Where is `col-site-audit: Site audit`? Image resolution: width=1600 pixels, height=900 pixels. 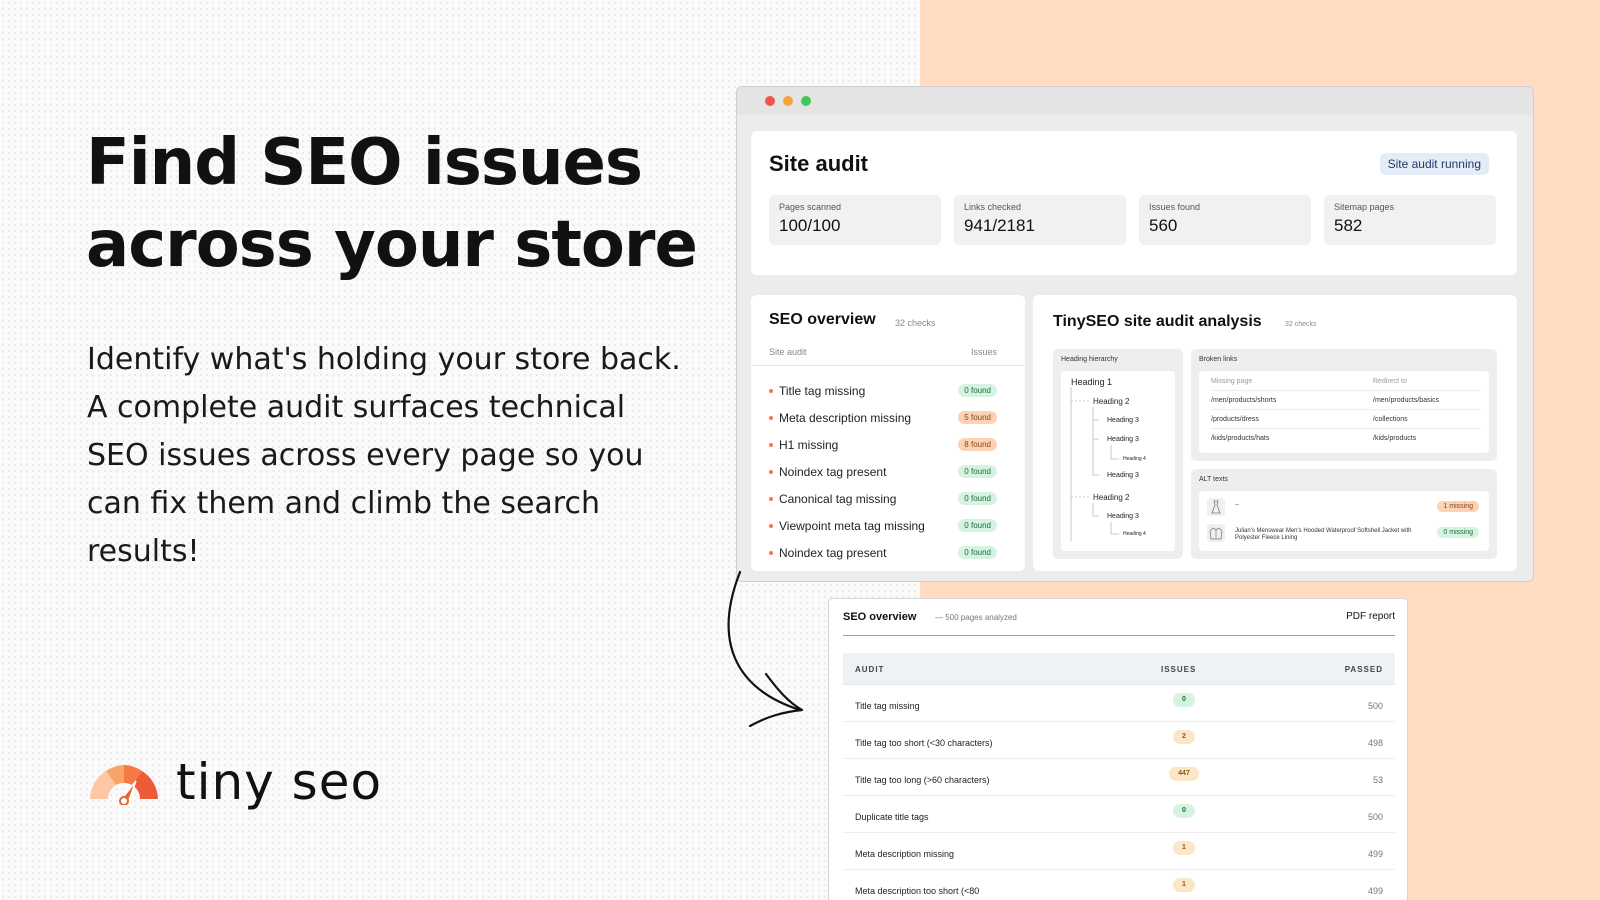 col-site-audit: Site audit is located at coordinates (788, 352).